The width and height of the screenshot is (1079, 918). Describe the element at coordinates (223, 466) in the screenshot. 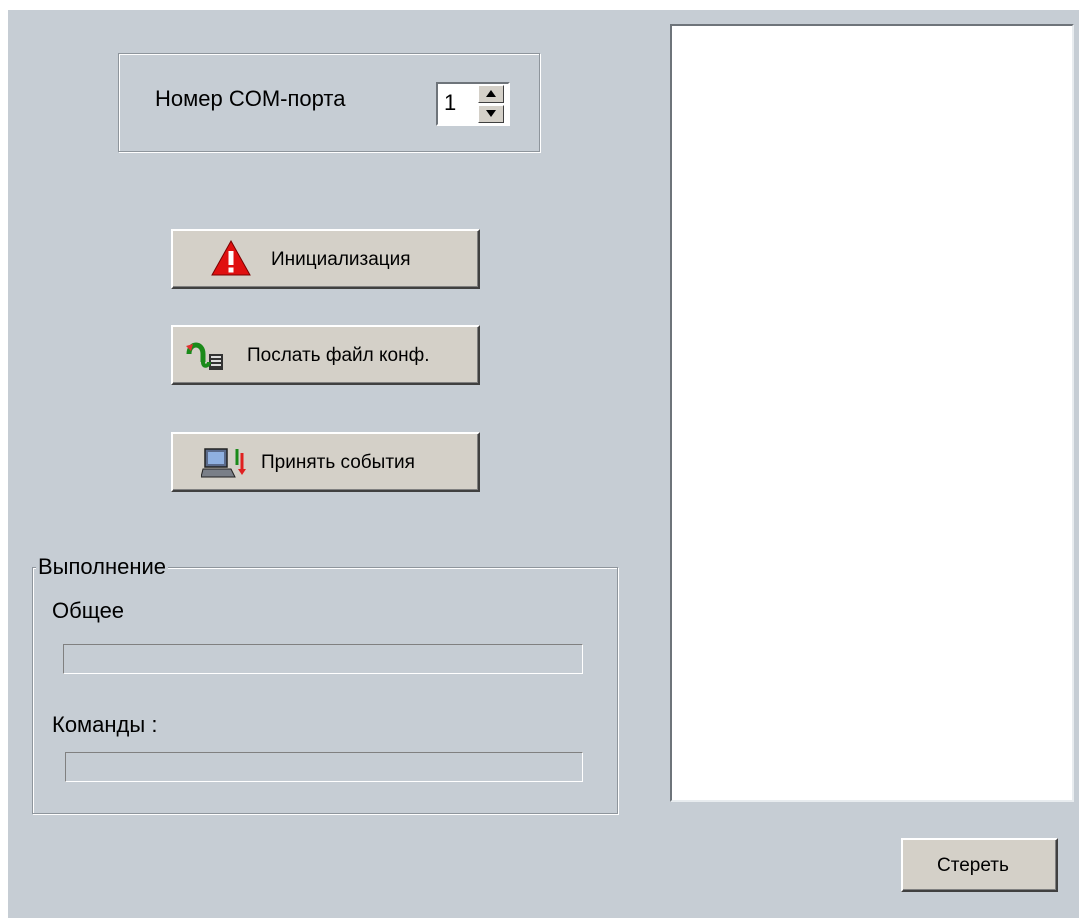

I see `receive-events-icon` at that location.